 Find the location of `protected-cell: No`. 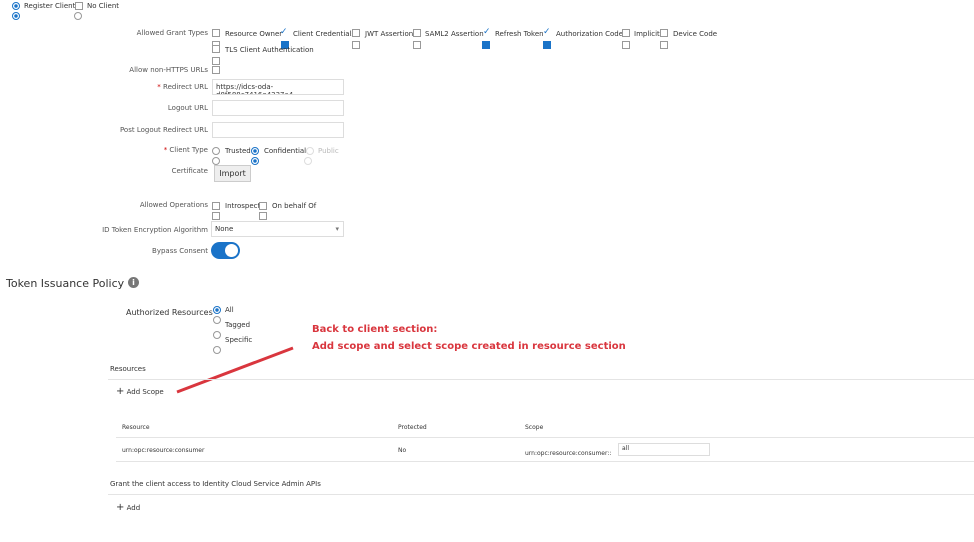

protected-cell: No is located at coordinates (402, 450).